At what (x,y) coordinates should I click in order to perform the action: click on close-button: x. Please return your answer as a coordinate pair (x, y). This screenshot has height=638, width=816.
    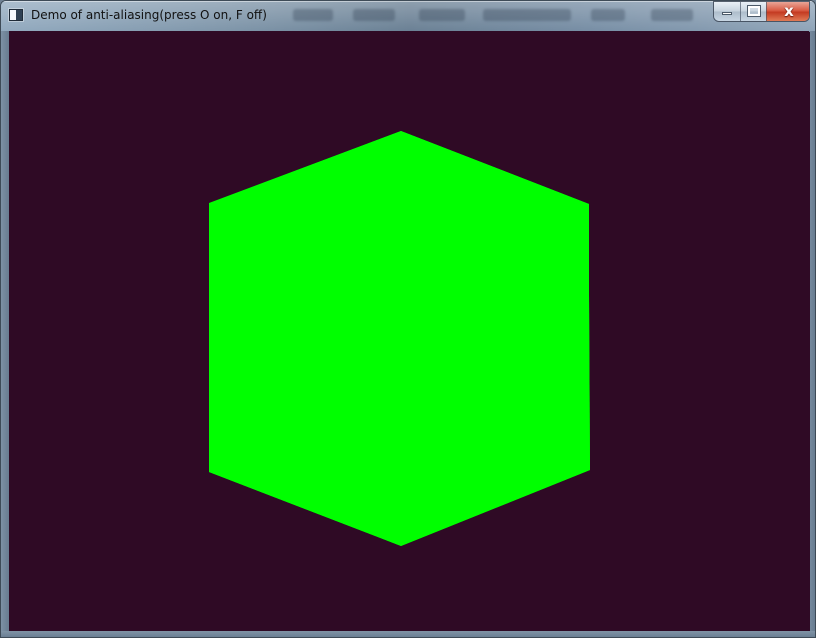
    Looking at the image, I should click on (787, 11).